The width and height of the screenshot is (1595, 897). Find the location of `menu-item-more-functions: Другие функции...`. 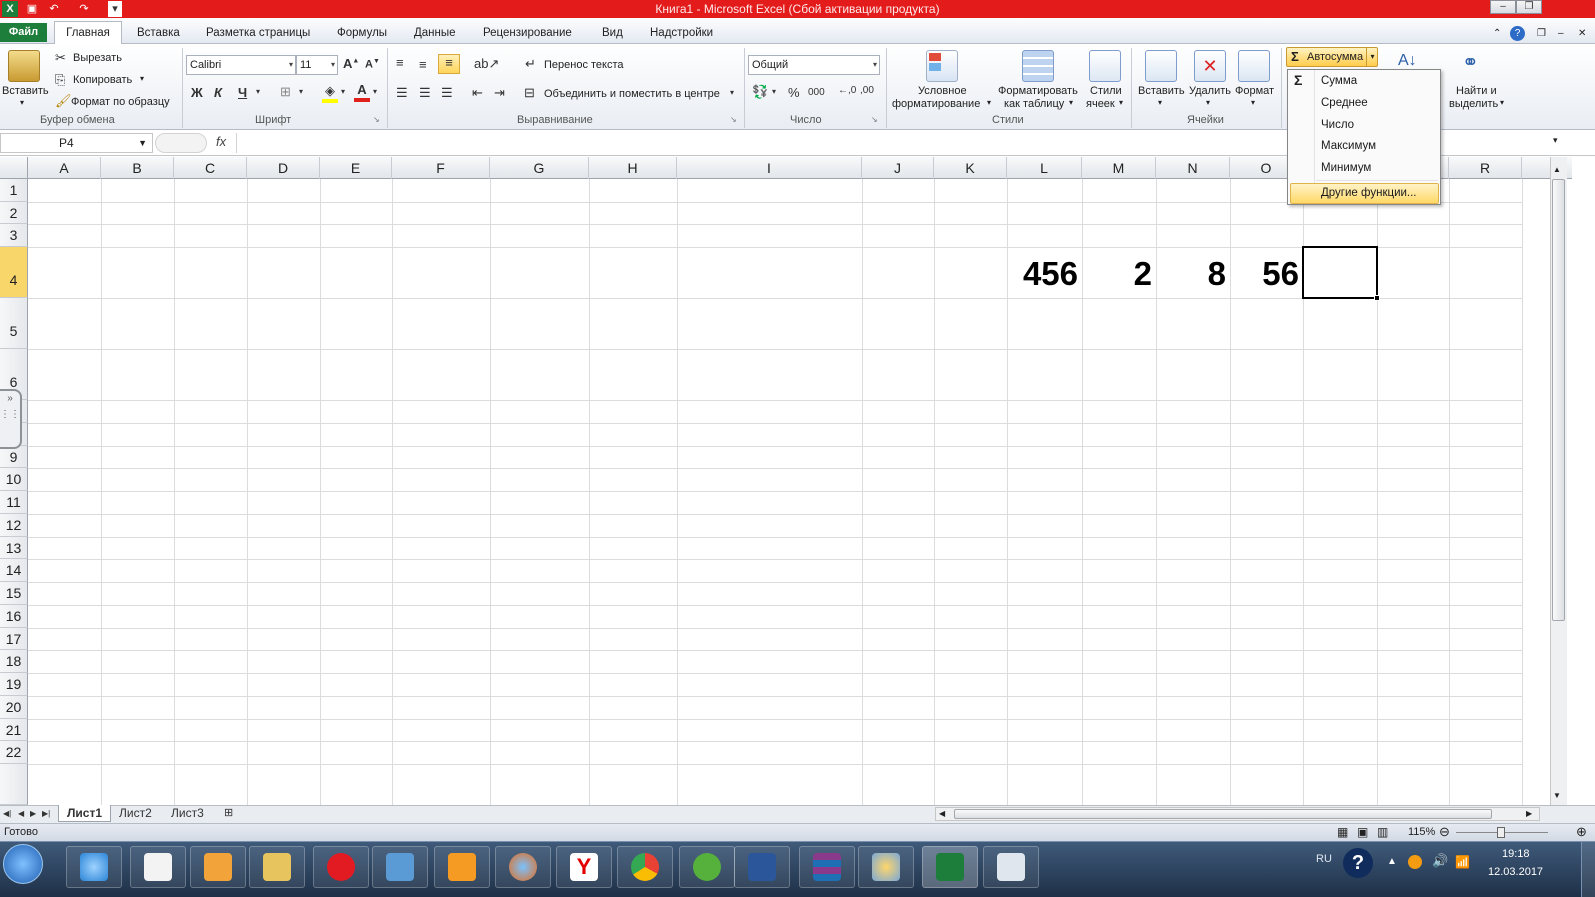

menu-item-more-functions: Другие функции... is located at coordinates (1369, 193).